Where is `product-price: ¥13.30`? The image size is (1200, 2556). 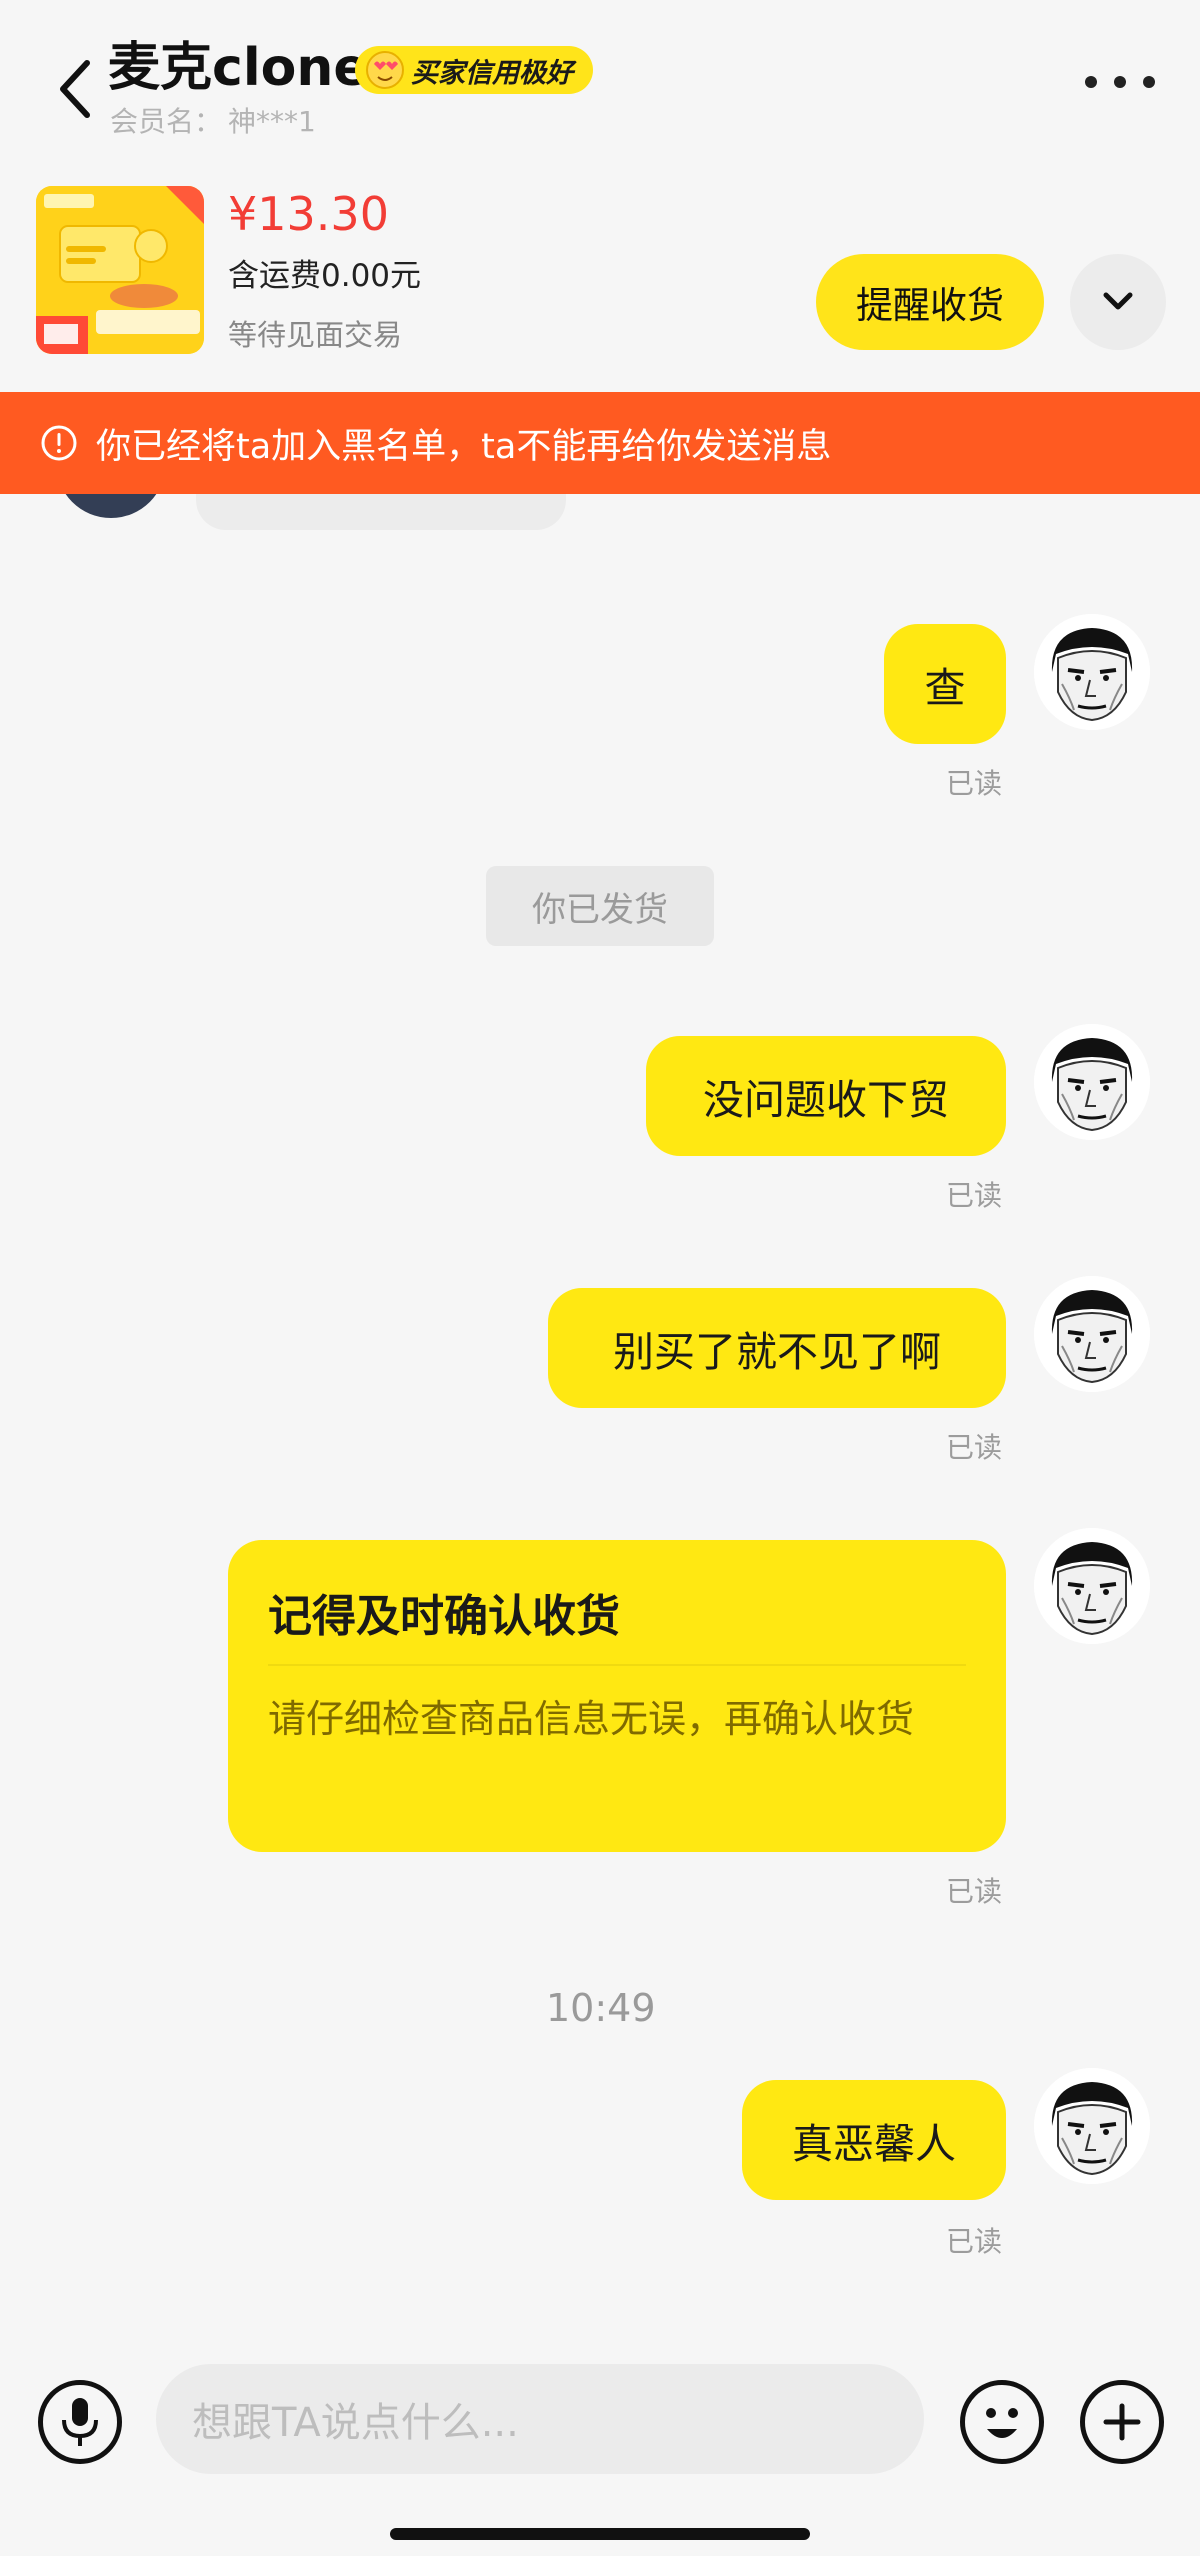
product-price: ¥13.30 is located at coordinates (308, 214).